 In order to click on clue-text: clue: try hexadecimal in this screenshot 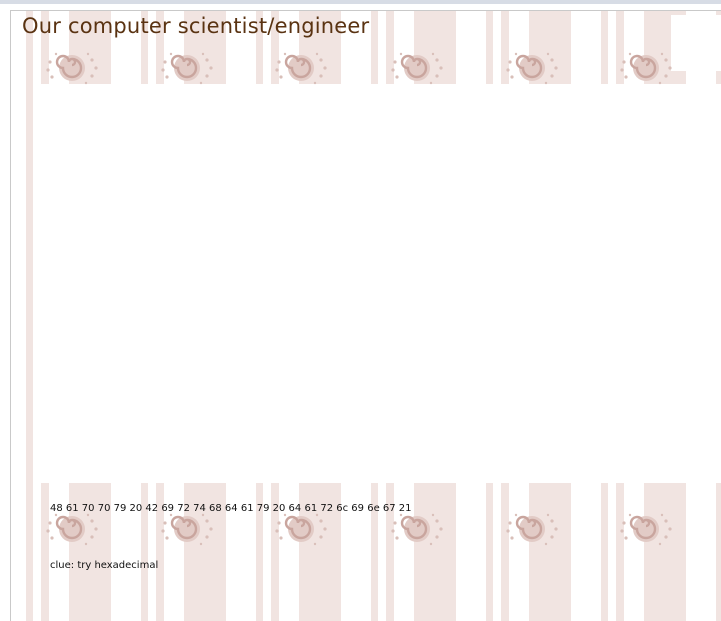, I will do `click(104, 565)`.